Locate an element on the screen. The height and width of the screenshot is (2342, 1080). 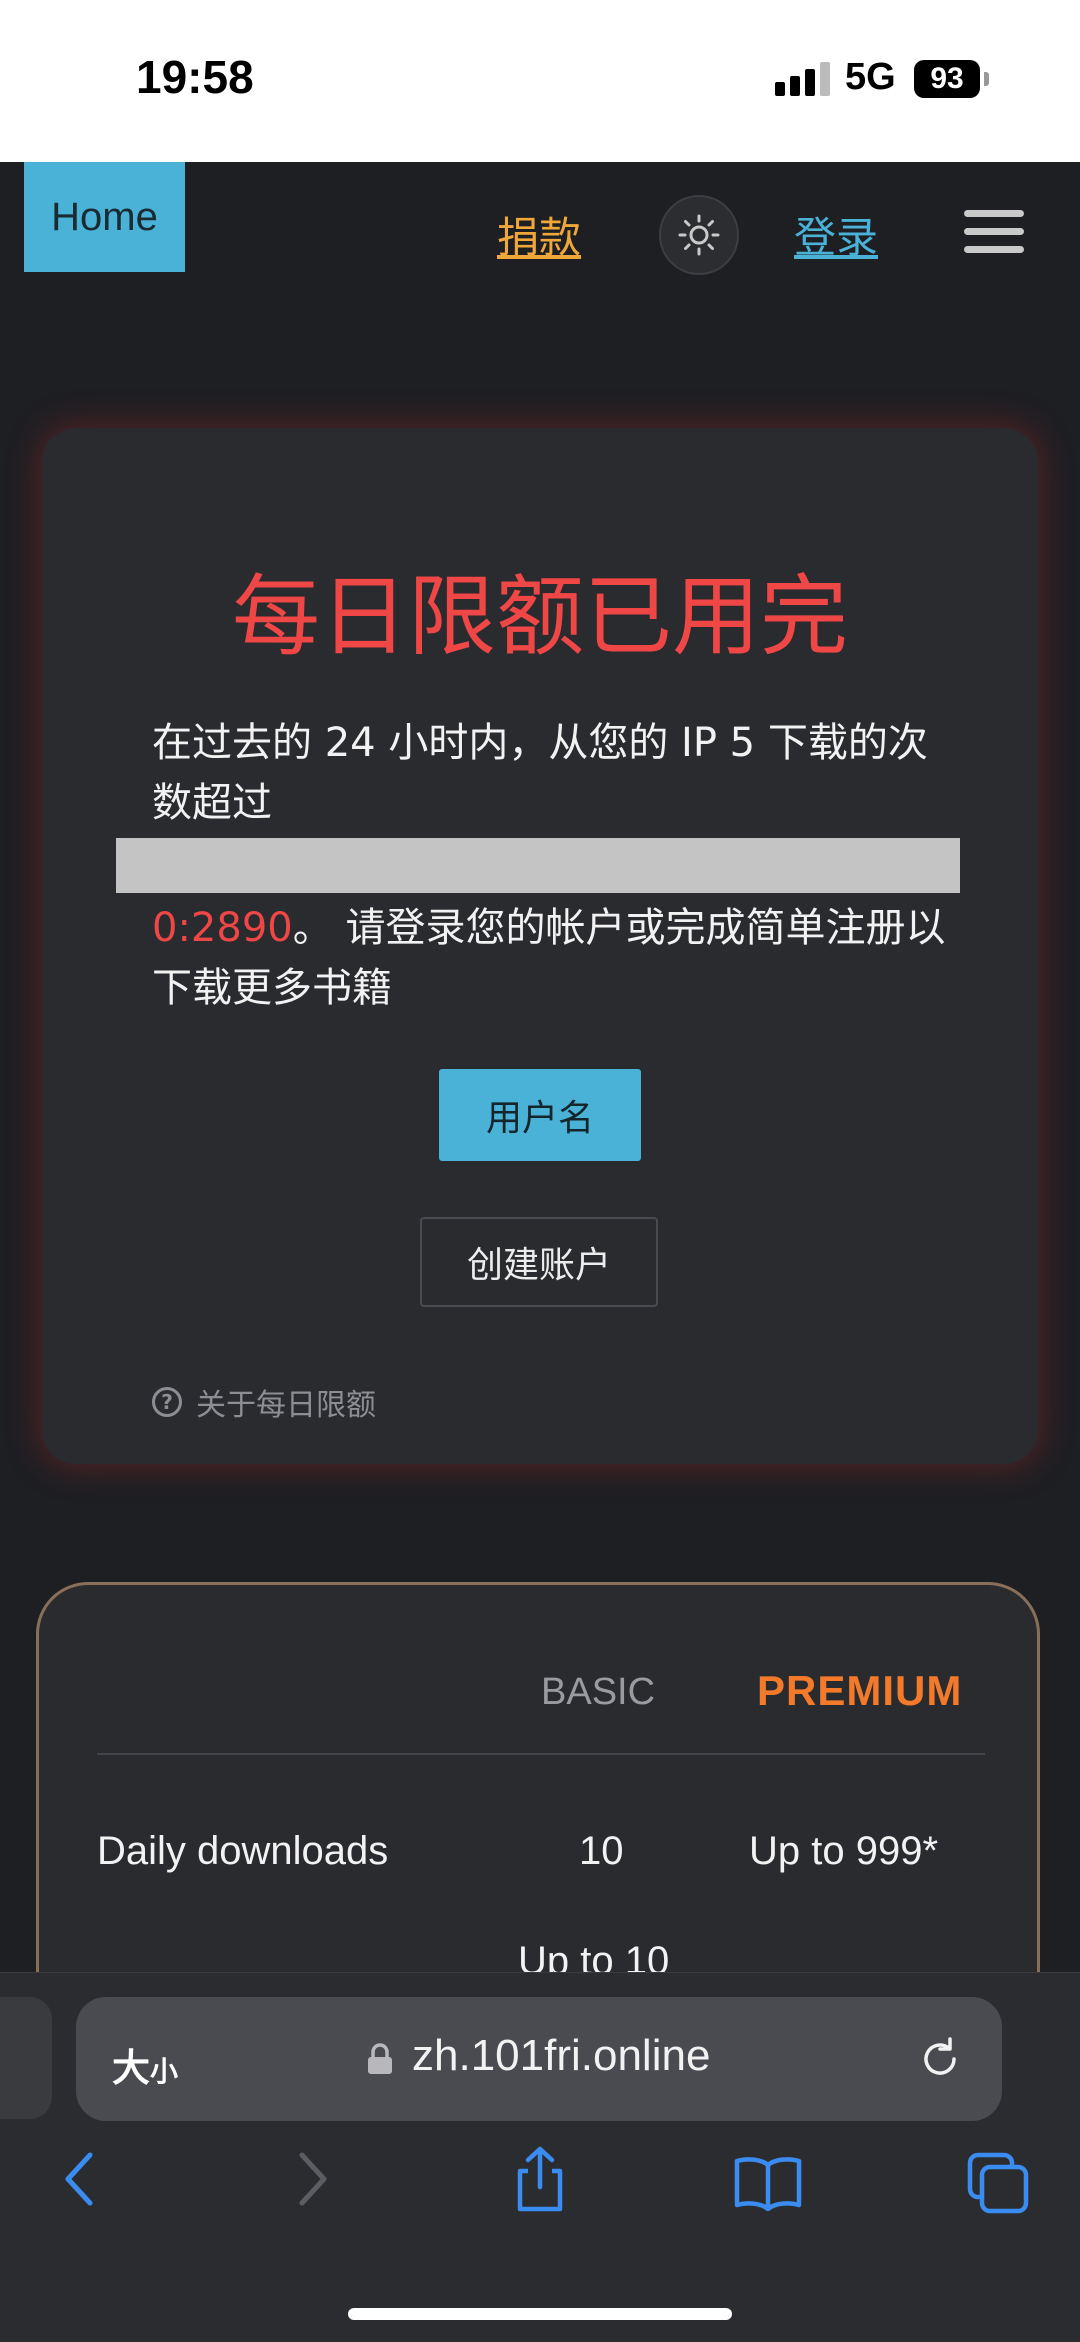
forward-icon is located at coordinates (312, 2179).